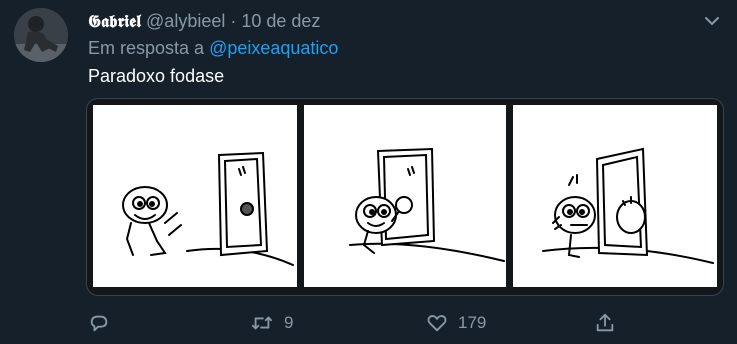  I want to click on retweet-button: 9, so click(271, 323).